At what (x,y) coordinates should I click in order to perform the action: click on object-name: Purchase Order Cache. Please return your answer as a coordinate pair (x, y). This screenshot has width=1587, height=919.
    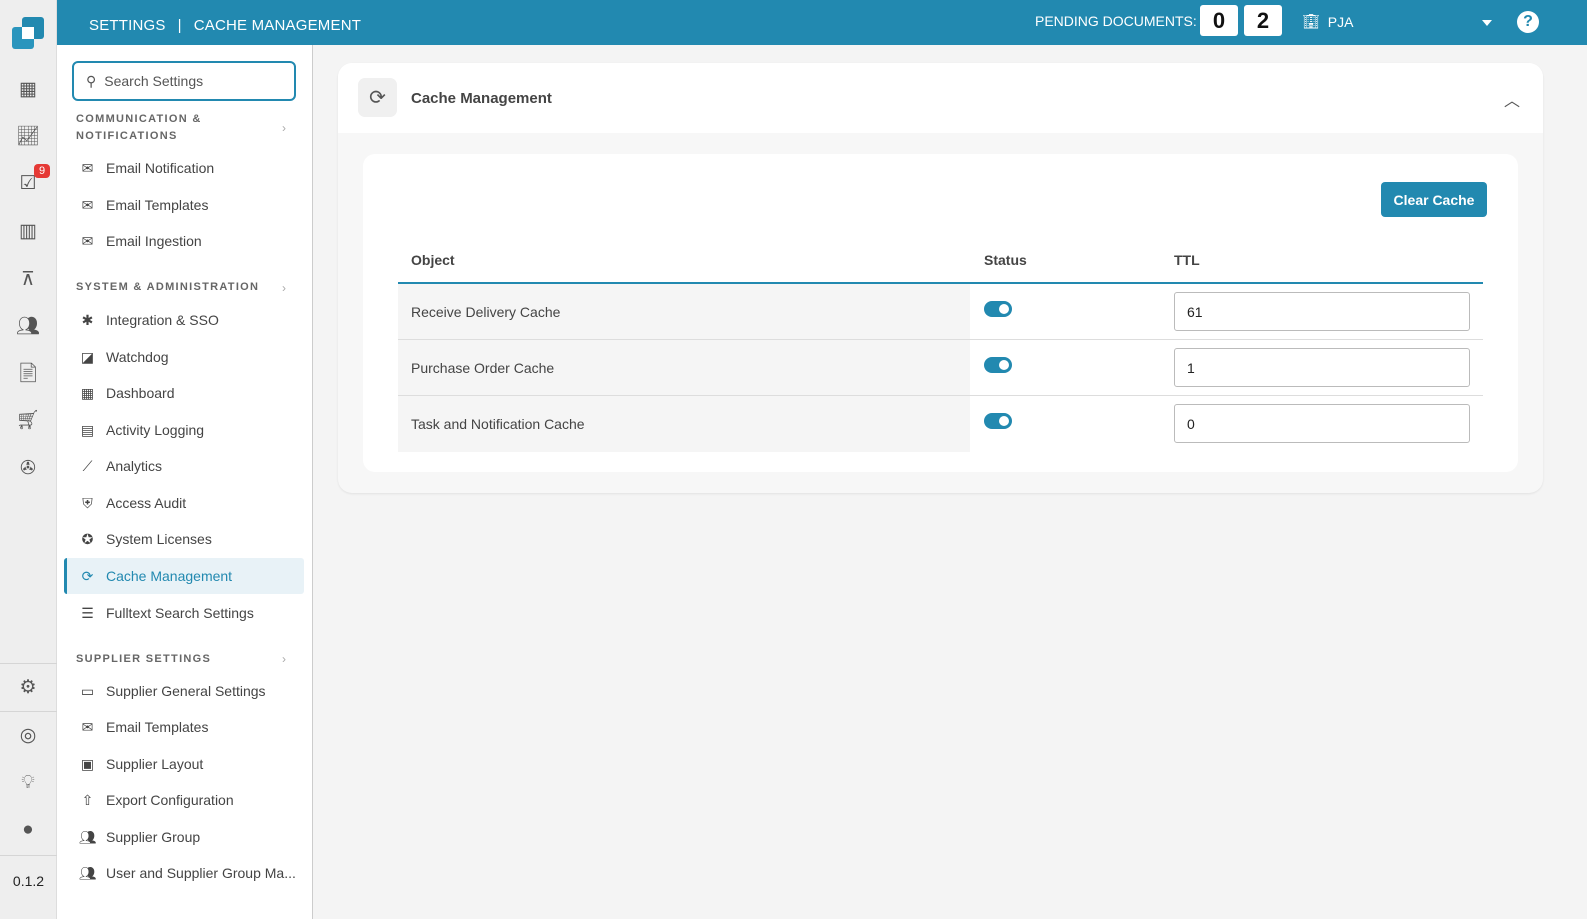
    Looking at the image, I should click on (684, 367).